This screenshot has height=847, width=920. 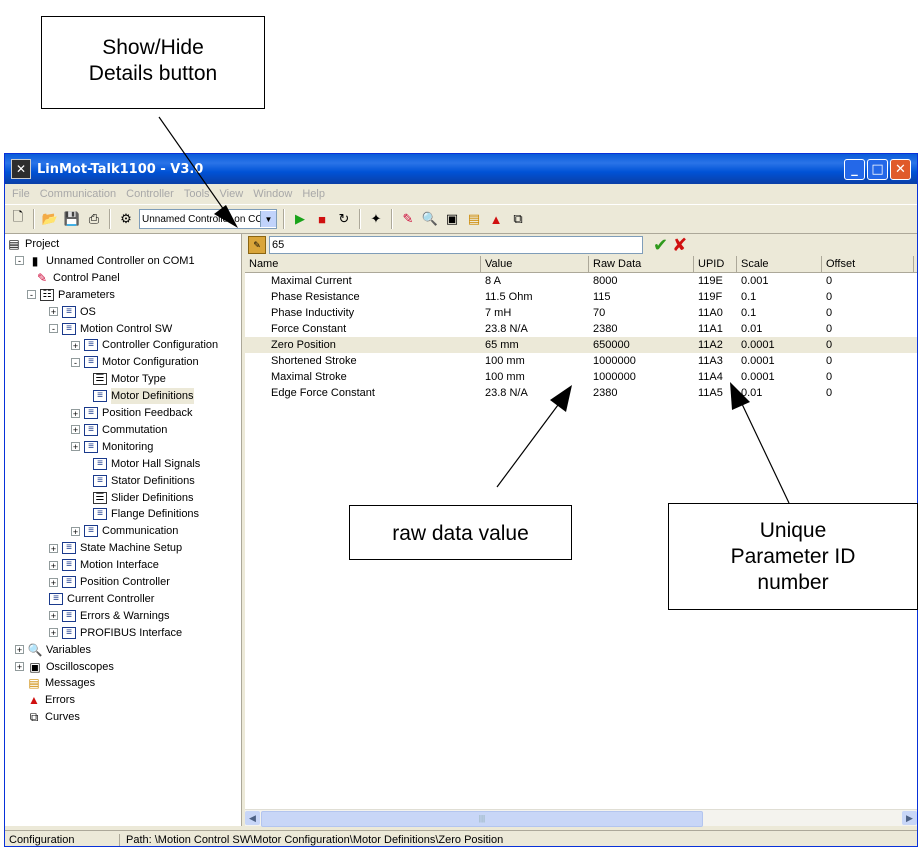 I want to click on tree-item: + ≡ Motion Interface, so click(x=104, y=565).